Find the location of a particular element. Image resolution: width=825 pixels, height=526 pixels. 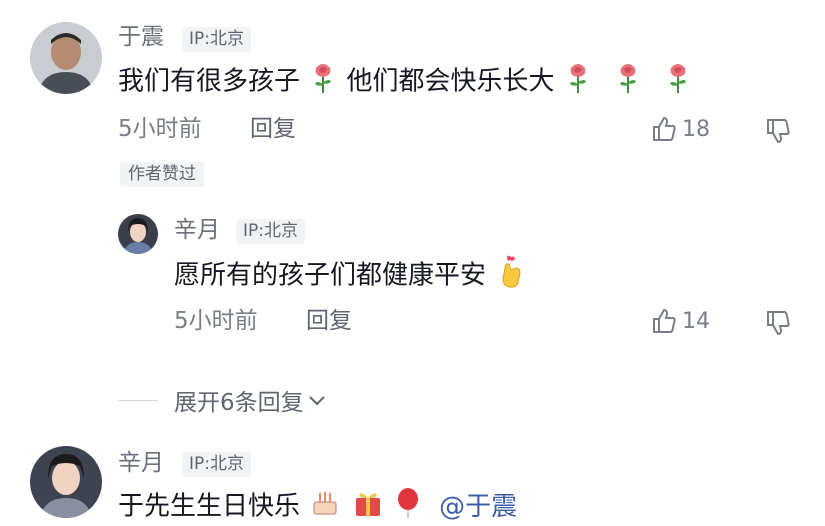

chevron-down-icon is located at coordinates (316, 401).